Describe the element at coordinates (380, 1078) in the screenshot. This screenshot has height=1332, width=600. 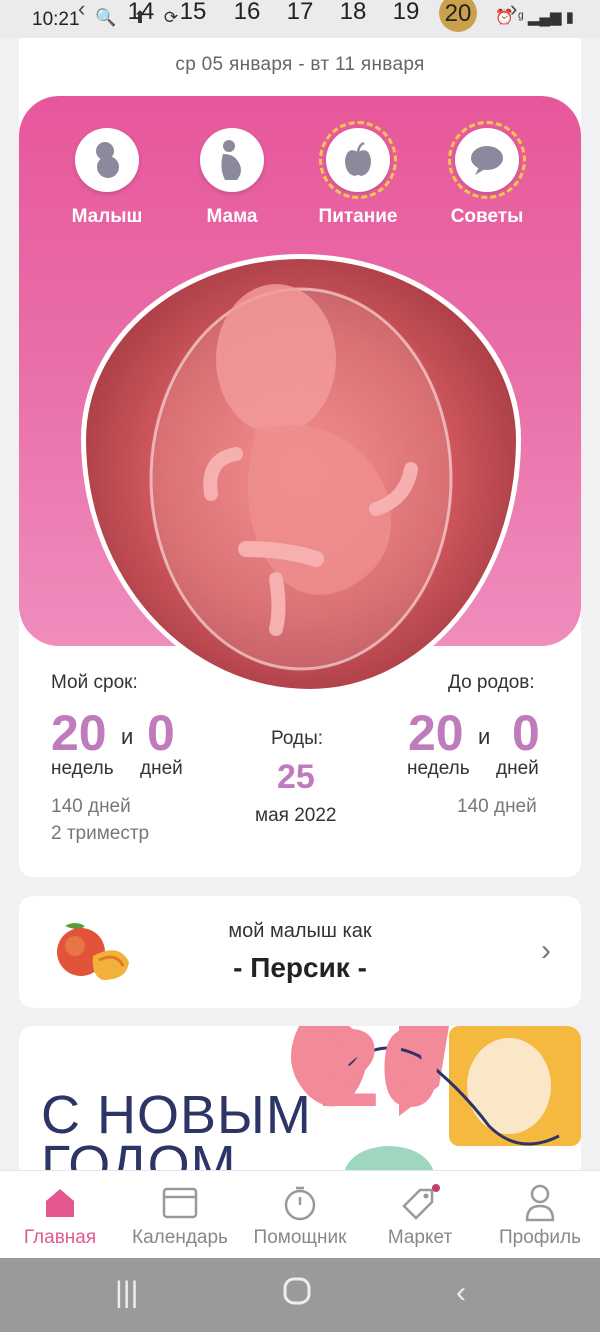
I see `banner-year-number: 20` at that location.